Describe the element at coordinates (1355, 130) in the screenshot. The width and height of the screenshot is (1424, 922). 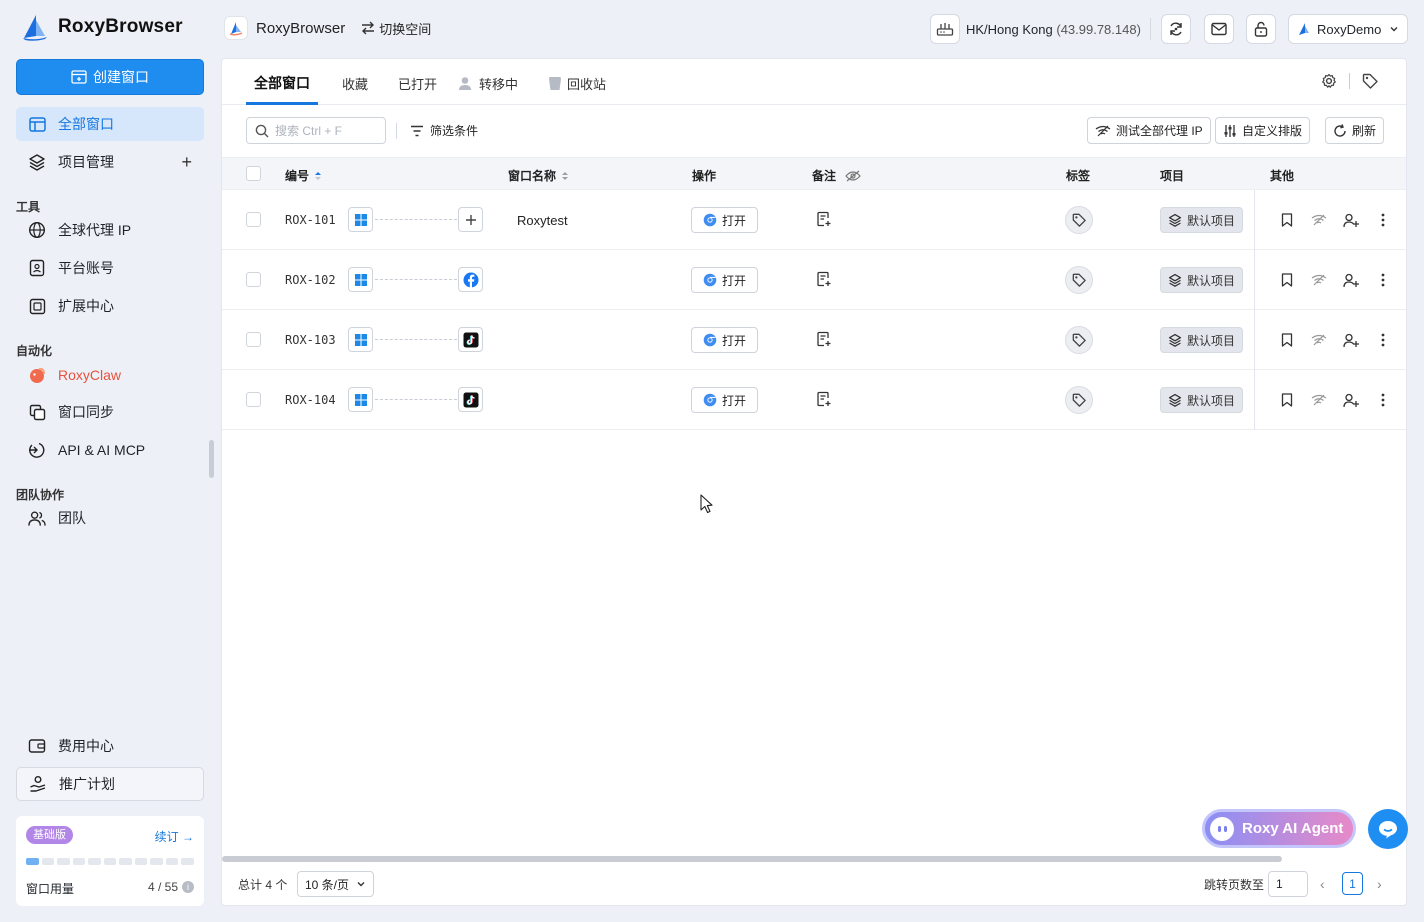
I see `refresh-button: 刷新` at that location.